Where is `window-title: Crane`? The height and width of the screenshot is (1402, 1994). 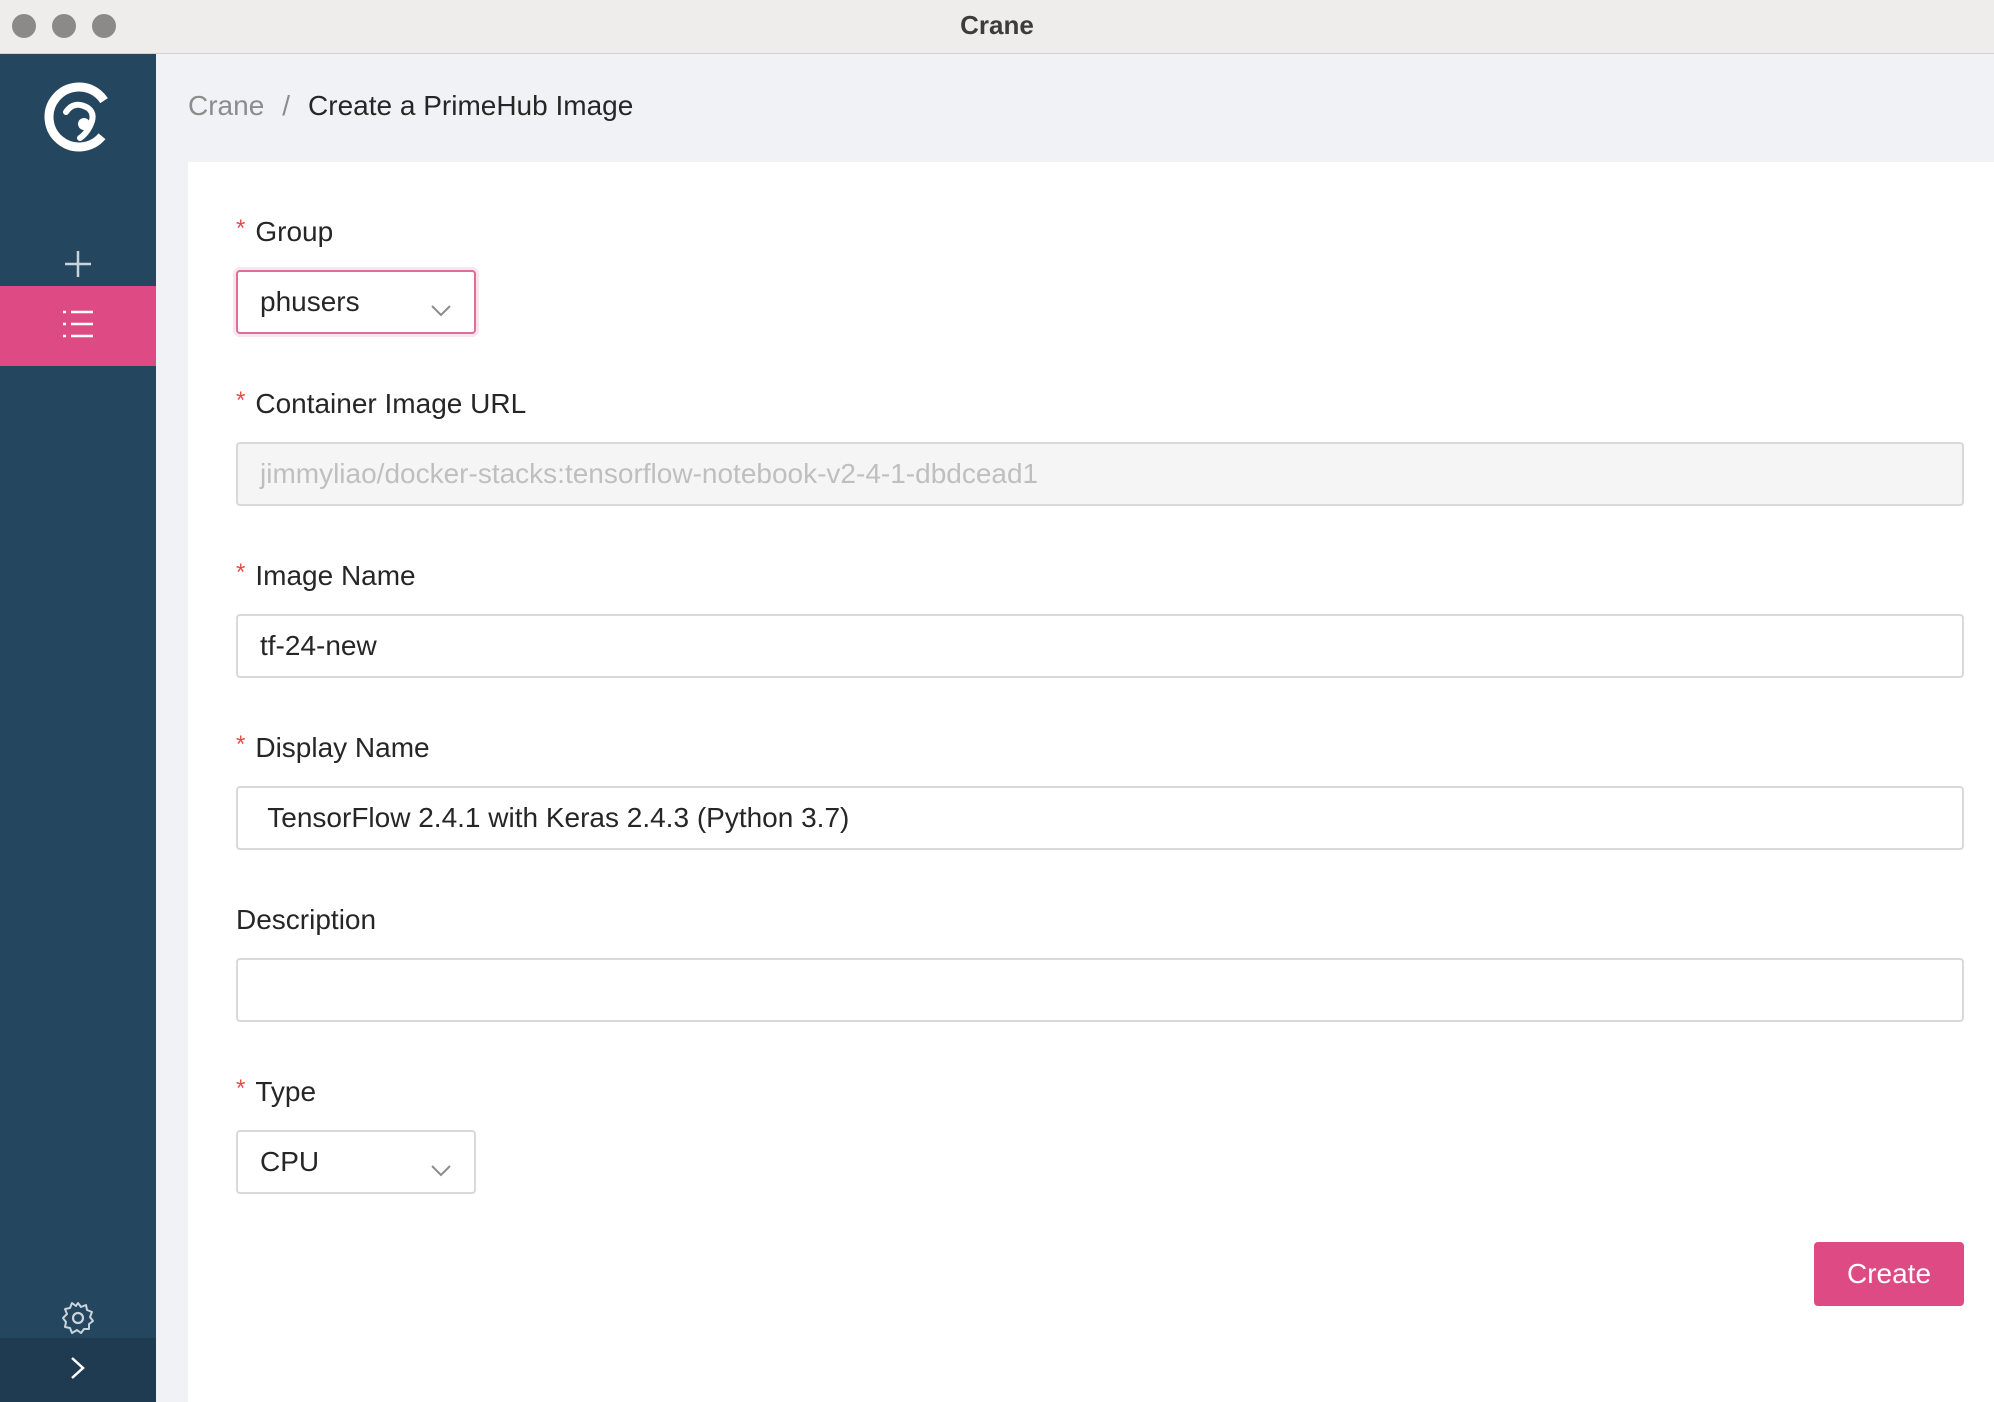
window-title: Crane is located at coordinates (997, 25).